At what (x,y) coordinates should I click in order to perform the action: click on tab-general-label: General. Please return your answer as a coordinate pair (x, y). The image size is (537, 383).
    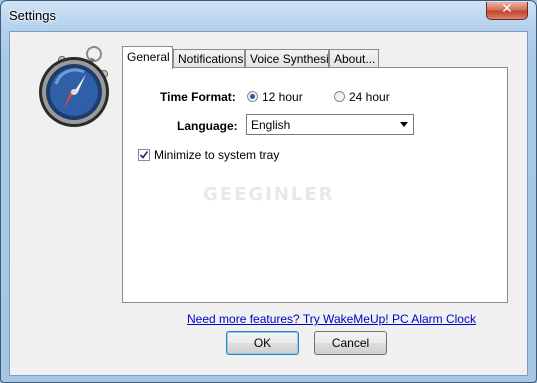
    Looking at the image, I should click on (148, 57).